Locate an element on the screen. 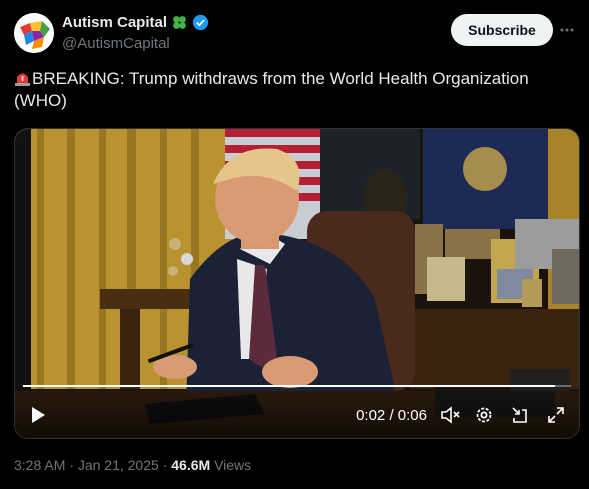  video-controls: 0:02 / 0:06 is located at coordinates (297, 413).